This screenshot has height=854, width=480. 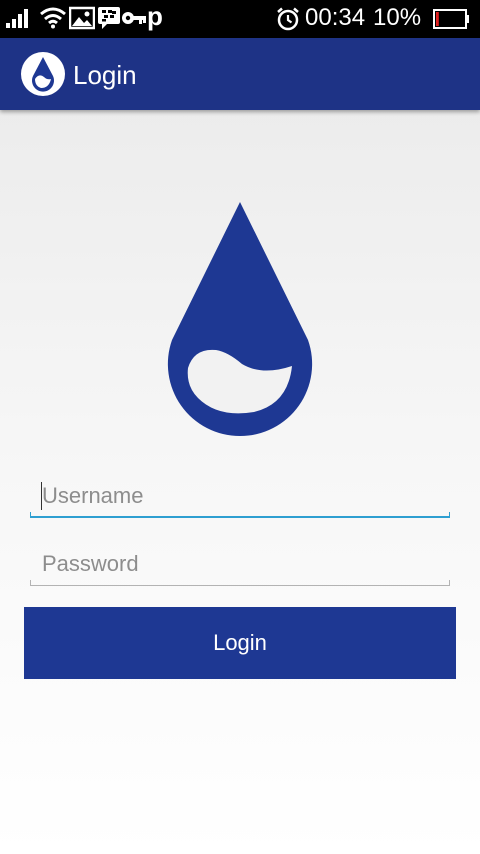 I want to click on water-drop-icon, so click(x=43, y=74).